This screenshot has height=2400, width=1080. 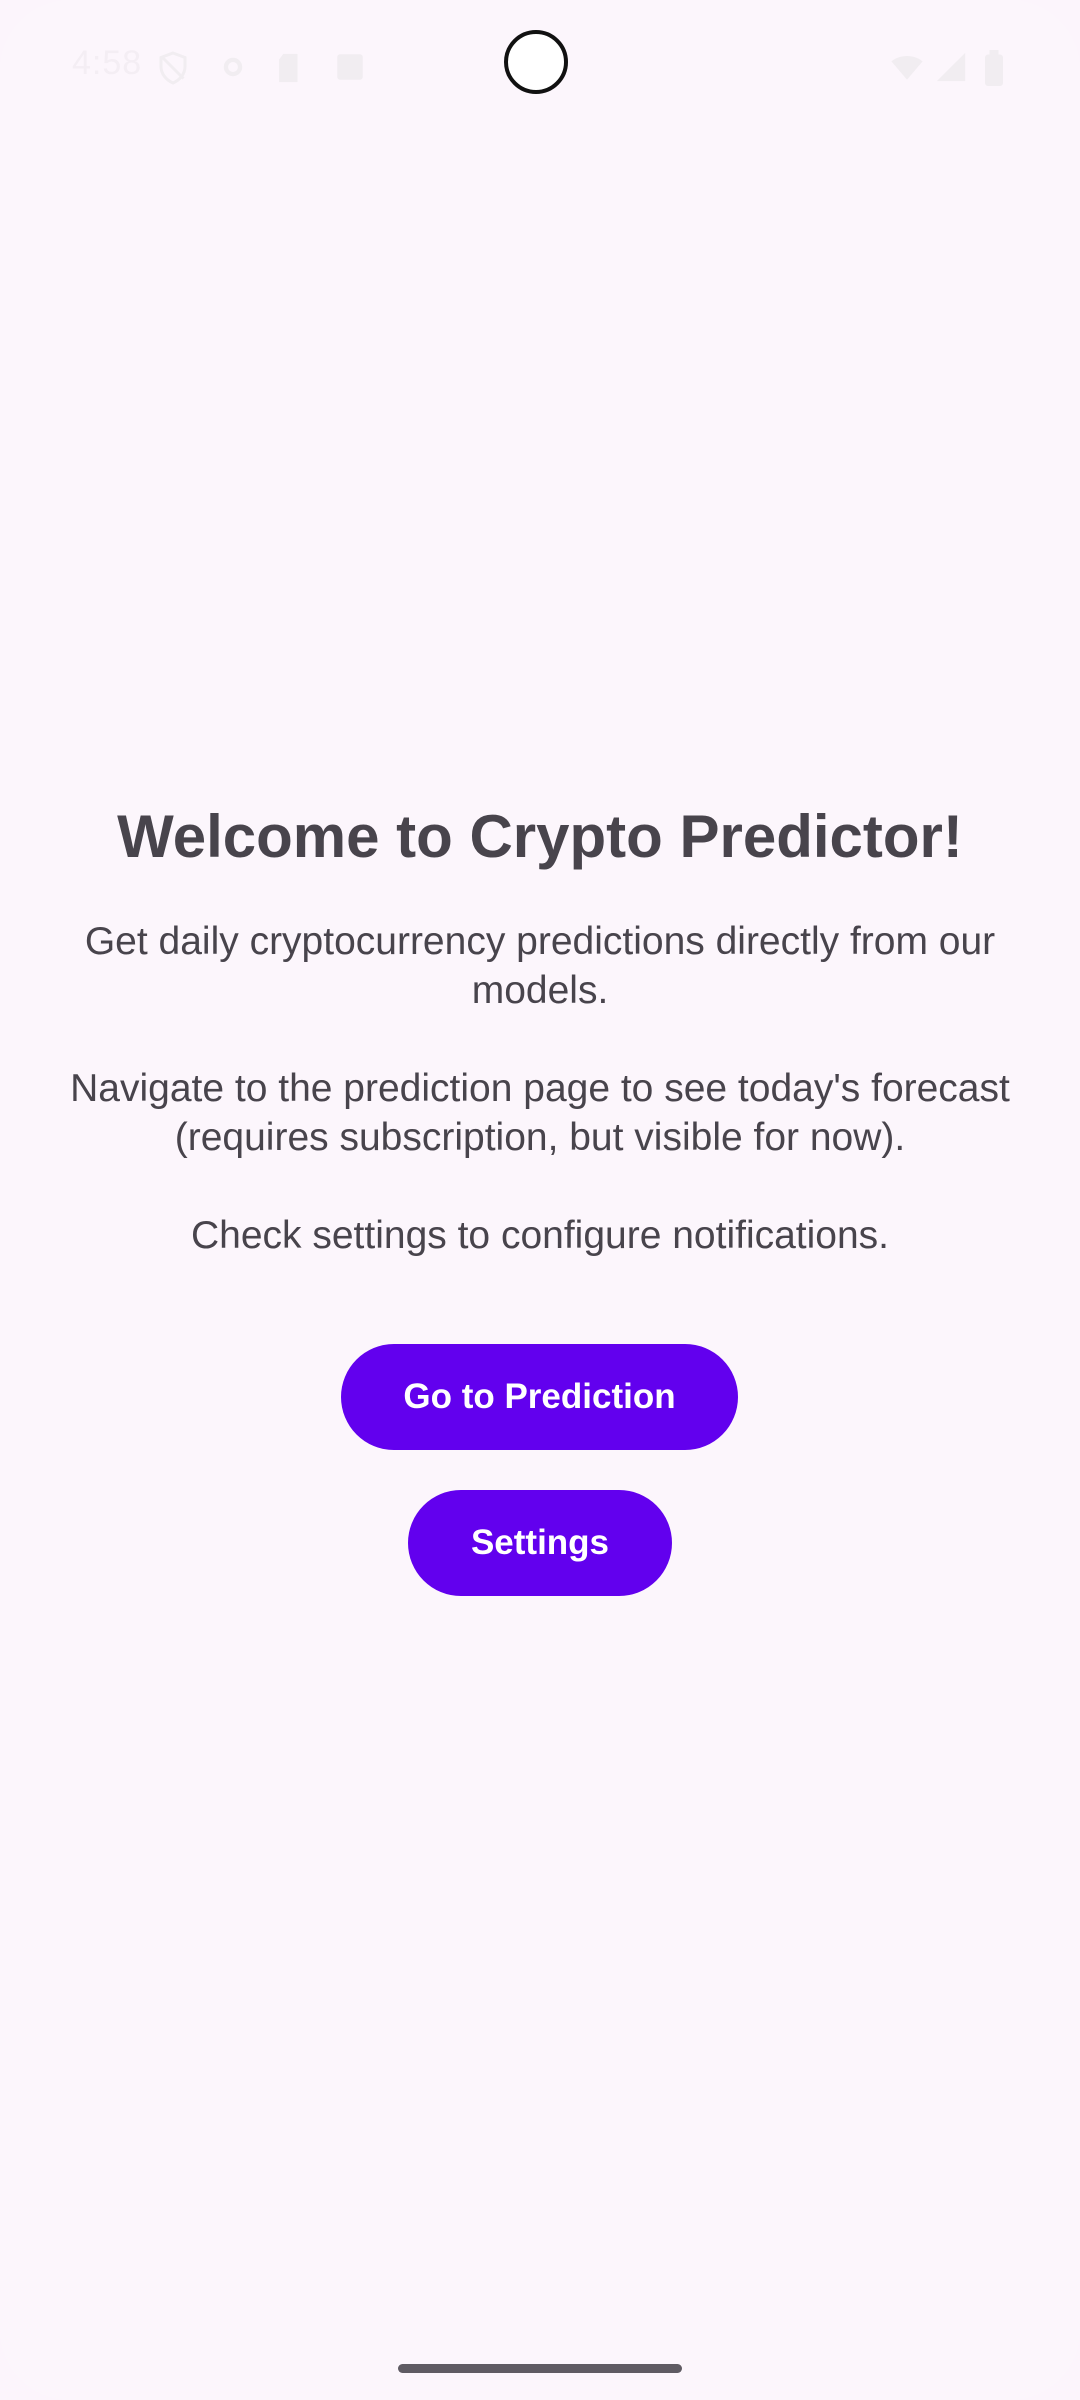 I want to click on image-icon, so click(x=350, y=67).